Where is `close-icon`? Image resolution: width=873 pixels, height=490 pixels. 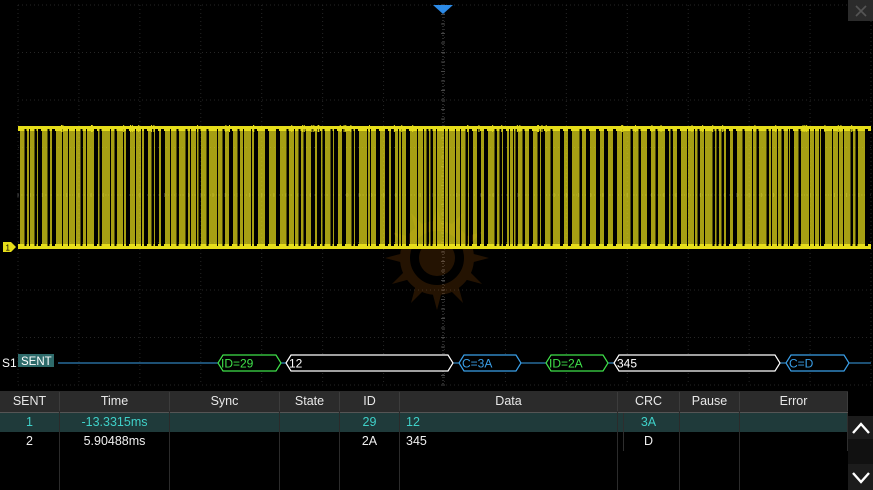
close-icon is located at coordinates (860, 10).